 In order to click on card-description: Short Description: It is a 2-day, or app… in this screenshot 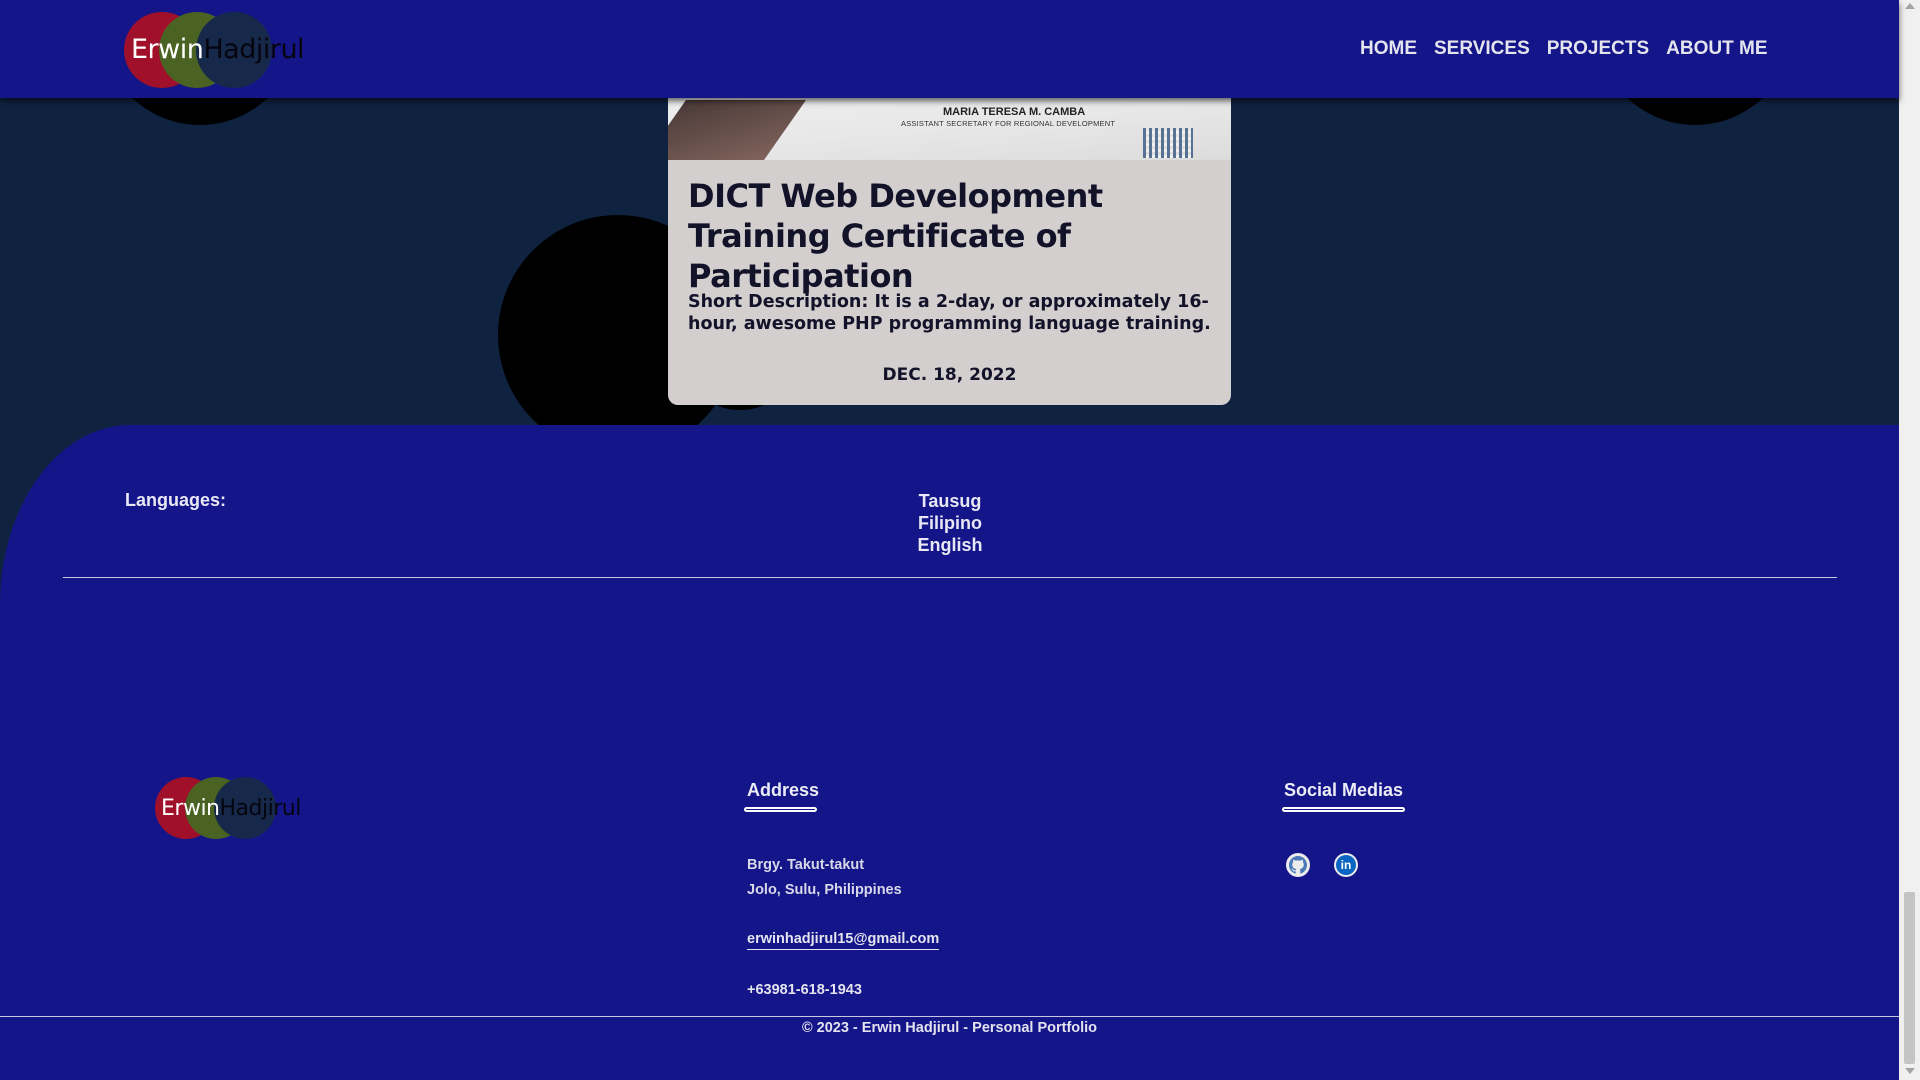, I will do `click(949, 313)`.